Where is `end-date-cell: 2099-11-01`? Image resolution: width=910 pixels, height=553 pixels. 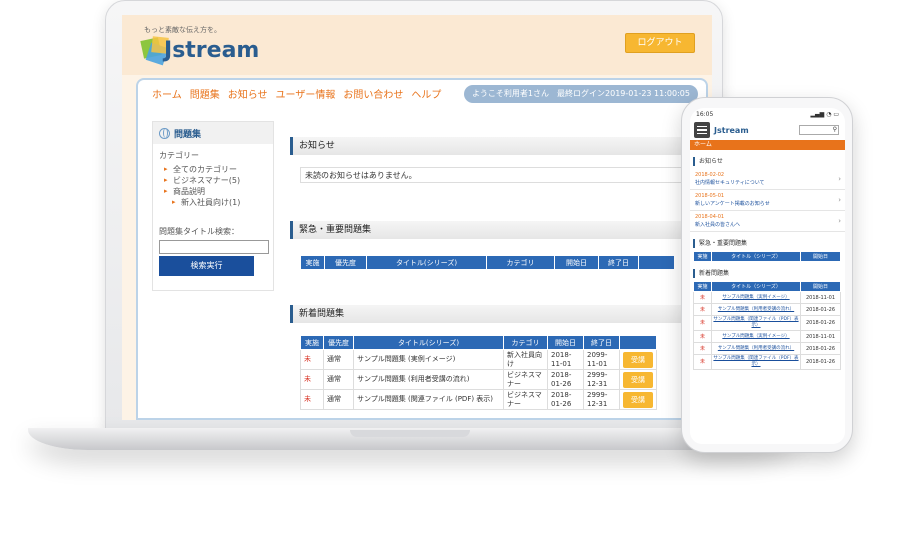 end-date-cell: 2099-11-01 is located at coordinates (601, 359).